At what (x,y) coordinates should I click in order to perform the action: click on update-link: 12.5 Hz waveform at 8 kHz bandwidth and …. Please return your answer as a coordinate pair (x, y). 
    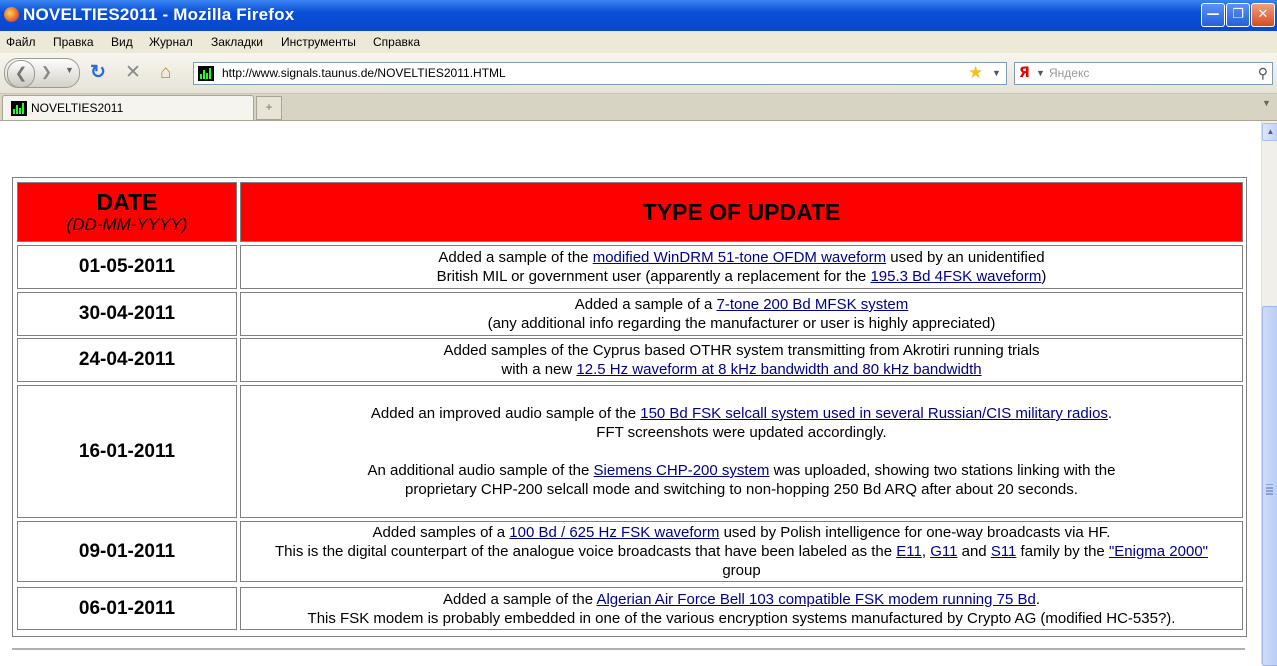
    Looking at the image, I should click on (778, 369).